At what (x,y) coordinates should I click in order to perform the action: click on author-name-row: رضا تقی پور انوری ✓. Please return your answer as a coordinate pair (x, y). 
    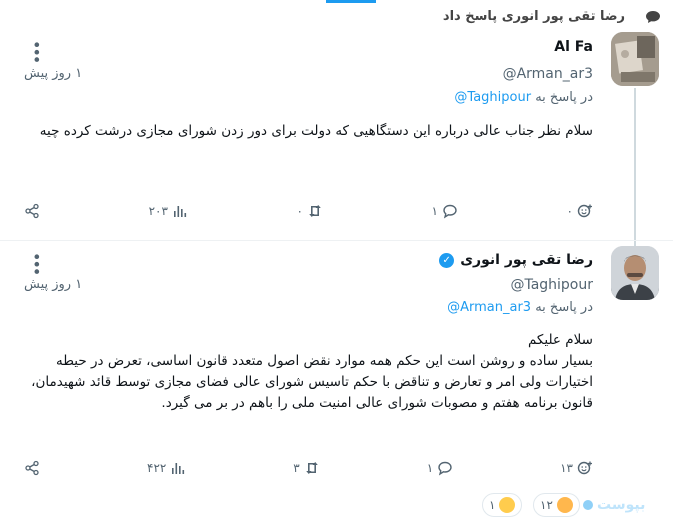
    Looking at the image, I should click on (516, 260).